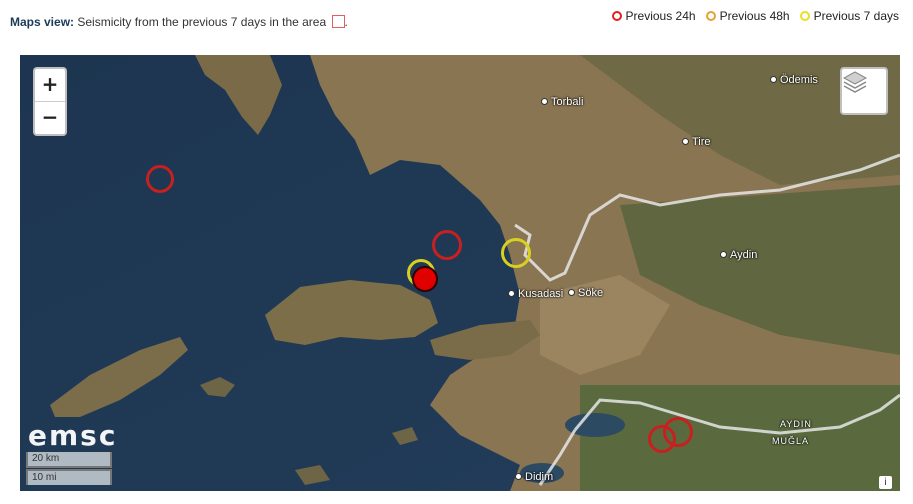  I want to click on region-label-mugla: MUĞLA, so click(791, 441).